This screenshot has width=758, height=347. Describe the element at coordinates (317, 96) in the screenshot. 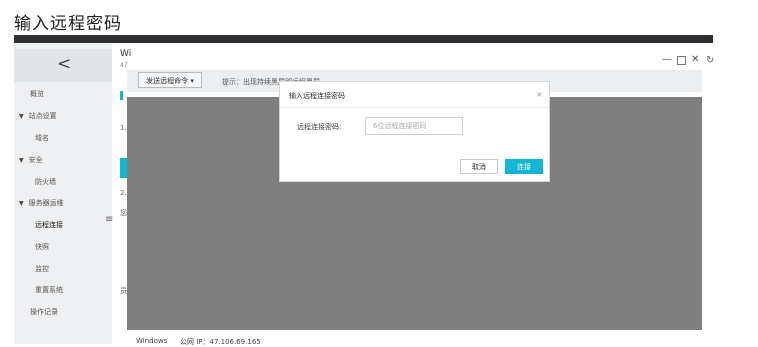

I see `dialog-title: 输入远程连接密码` at that location.